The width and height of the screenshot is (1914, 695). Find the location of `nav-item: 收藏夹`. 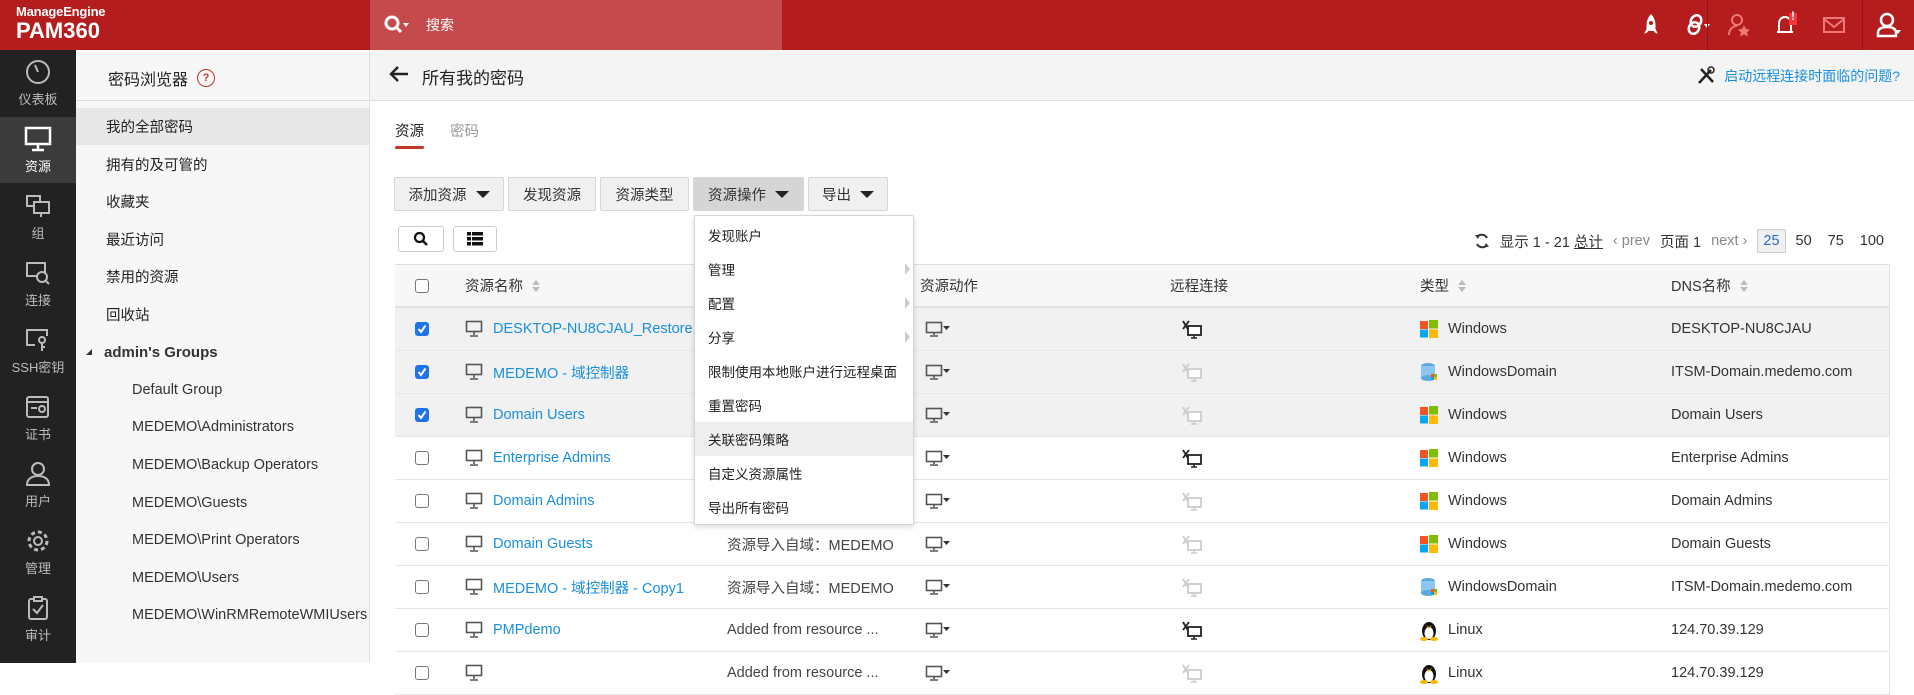

nav-item: 收藏夹 is located at coordinates (222, 201).